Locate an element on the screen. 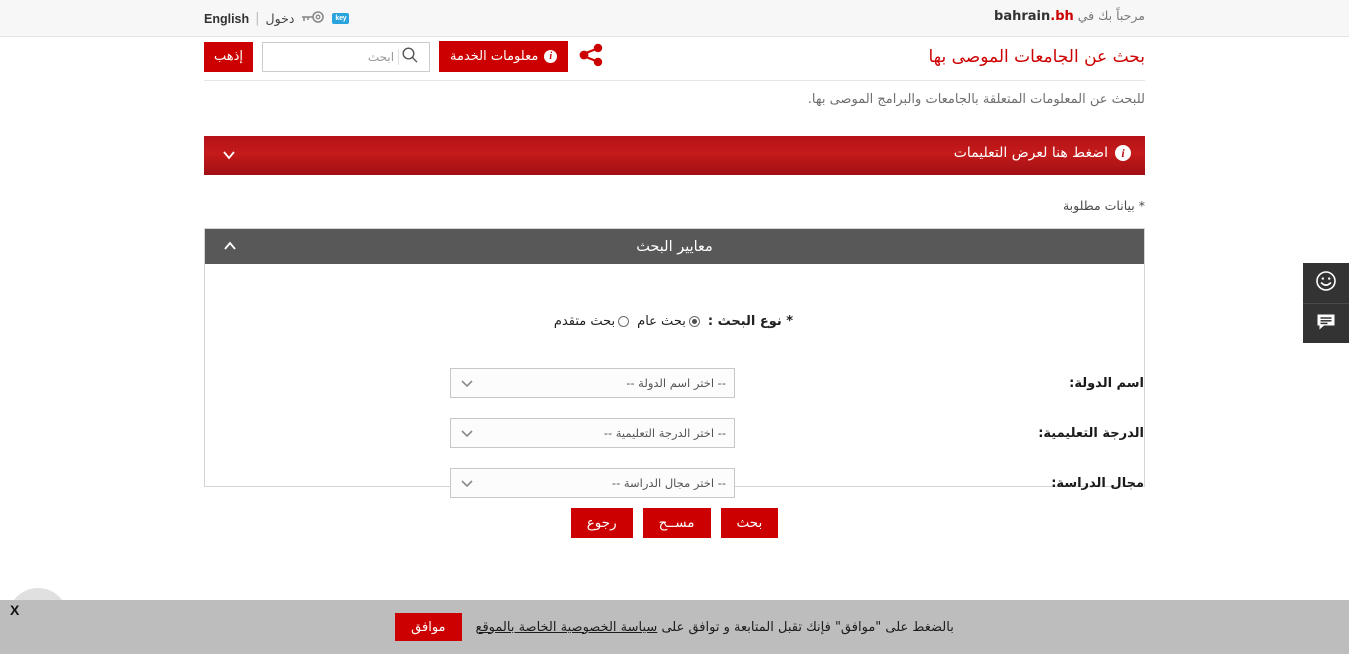 Image resolution: width=1349 pixels, height=654 pixels. study-field-select: -- اختر مجال الدراسة -- is located at coordinates (592, 483).